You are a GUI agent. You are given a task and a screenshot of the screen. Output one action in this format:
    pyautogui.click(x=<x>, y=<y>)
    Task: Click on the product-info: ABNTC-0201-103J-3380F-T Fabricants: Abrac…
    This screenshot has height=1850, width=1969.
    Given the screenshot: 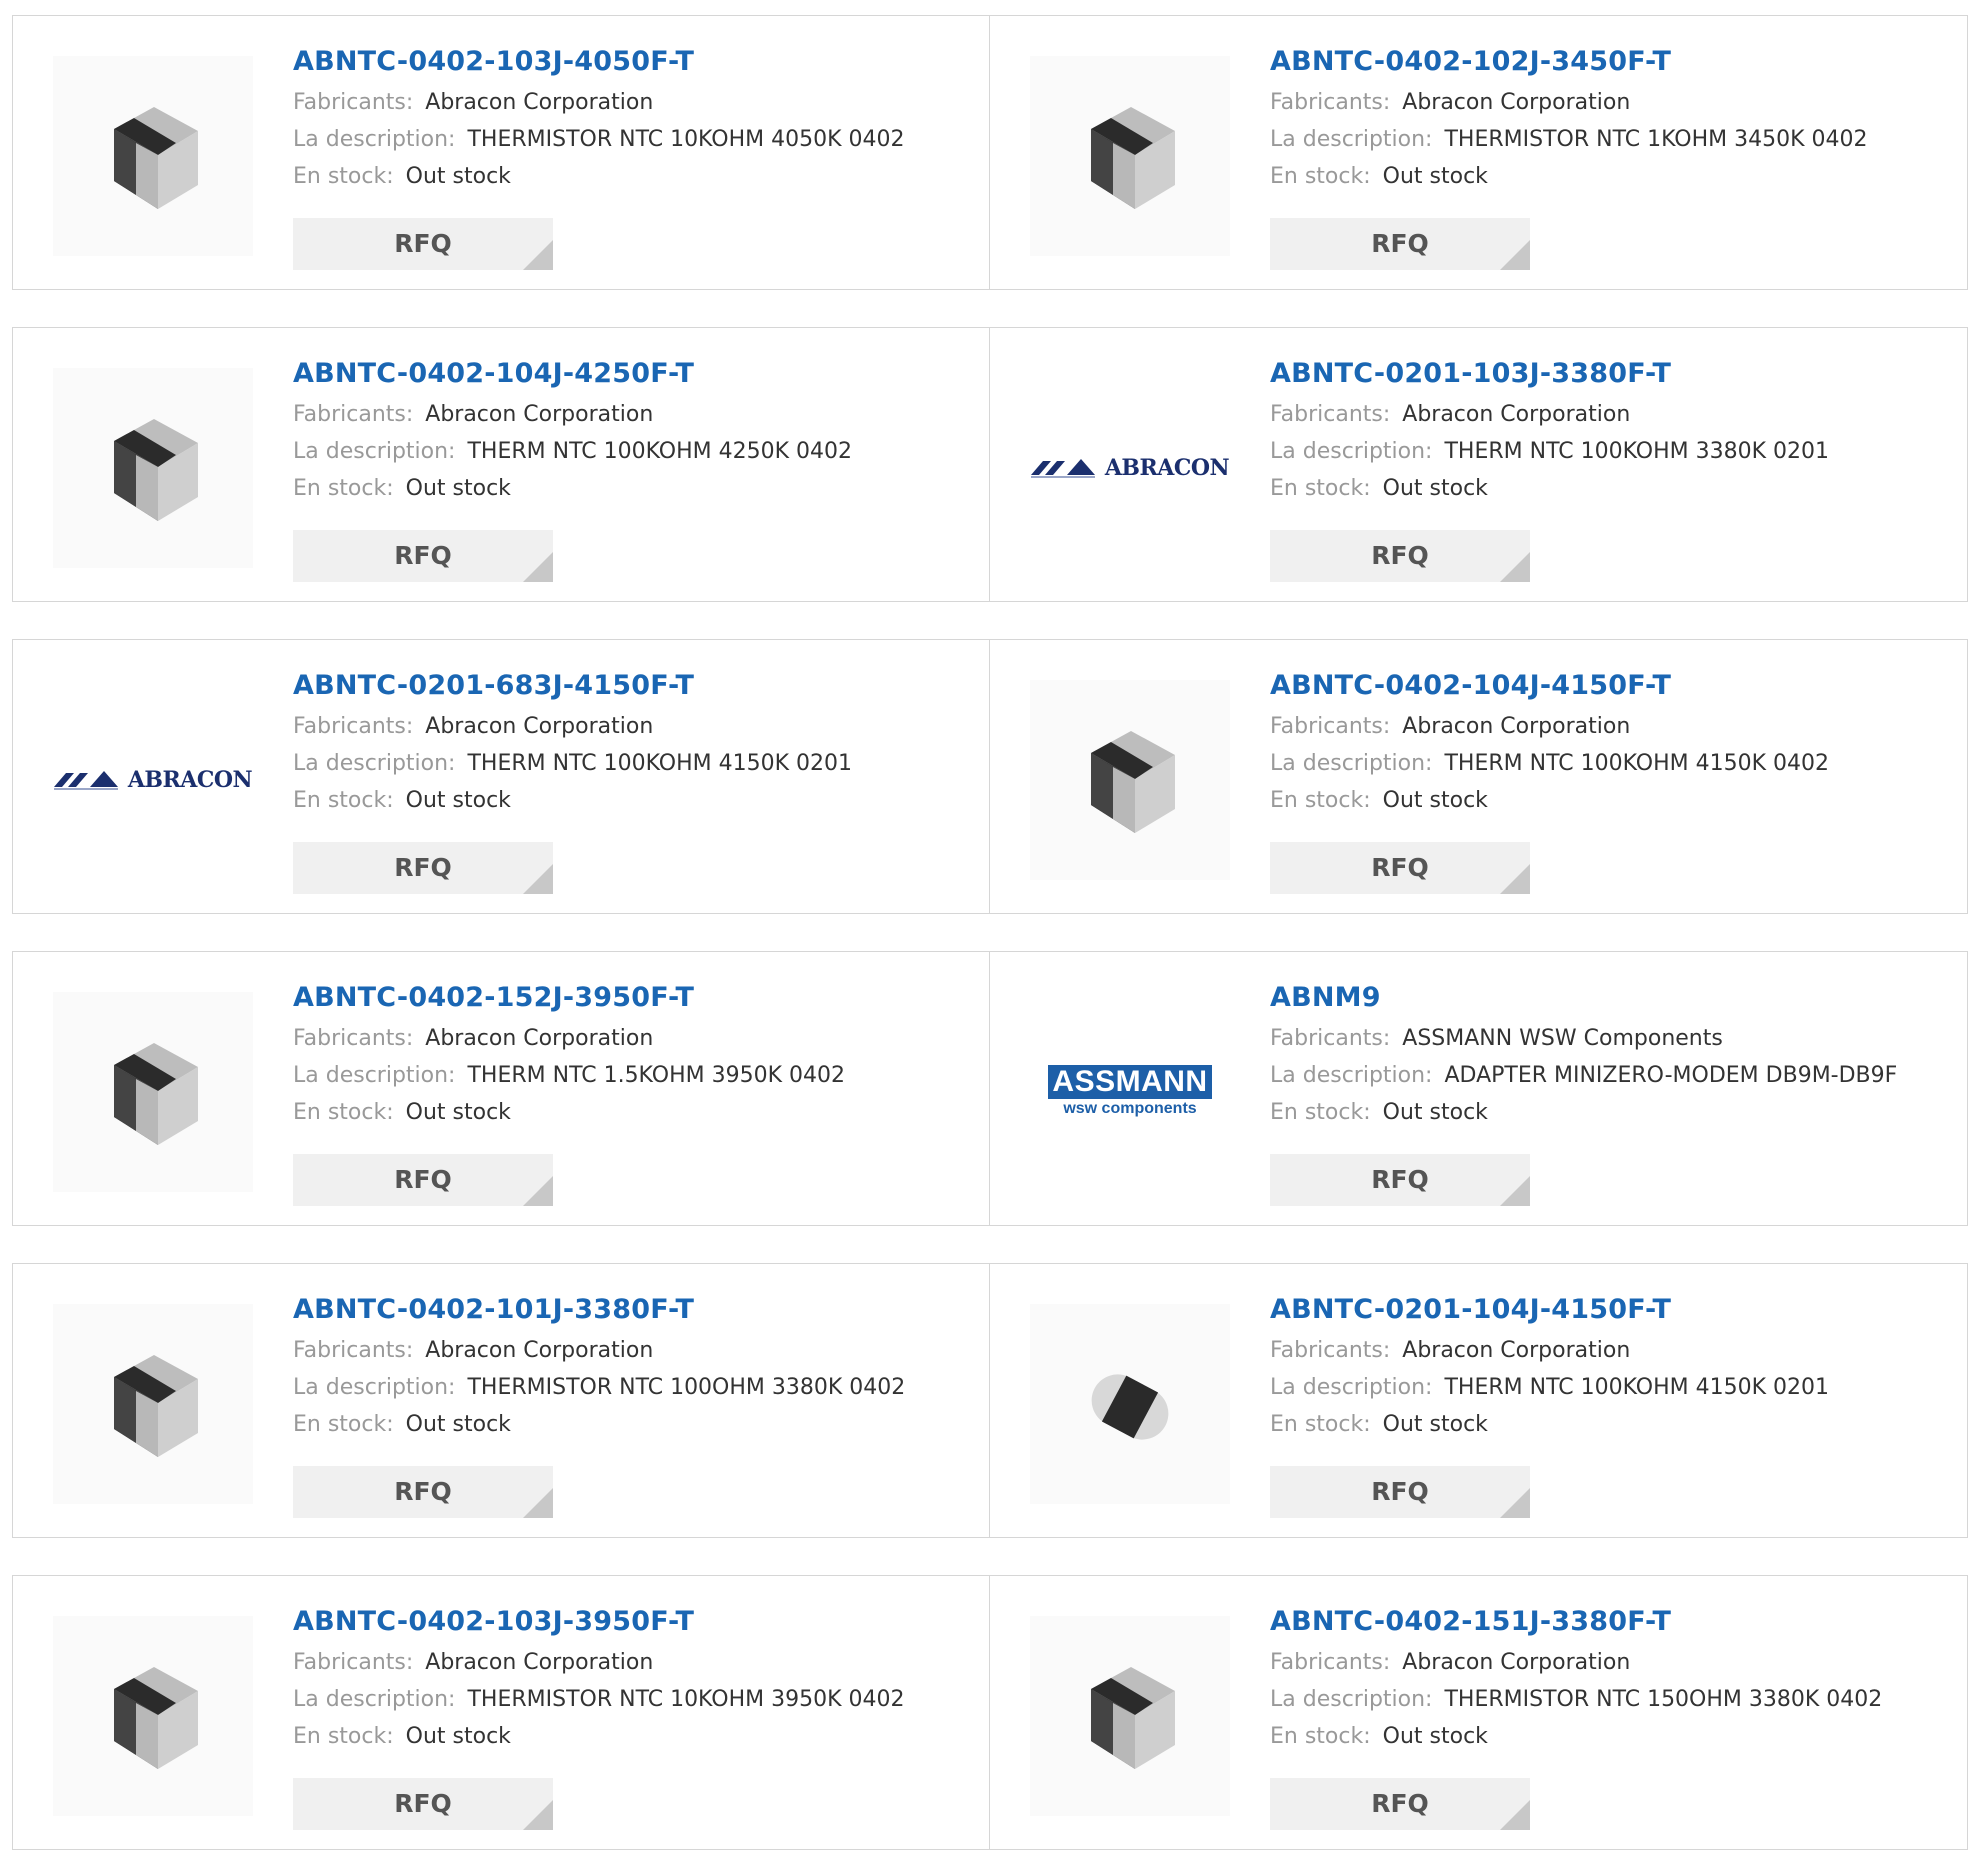 What is the action you would take?
    pyautogui.click(x=1613, y=431)
    